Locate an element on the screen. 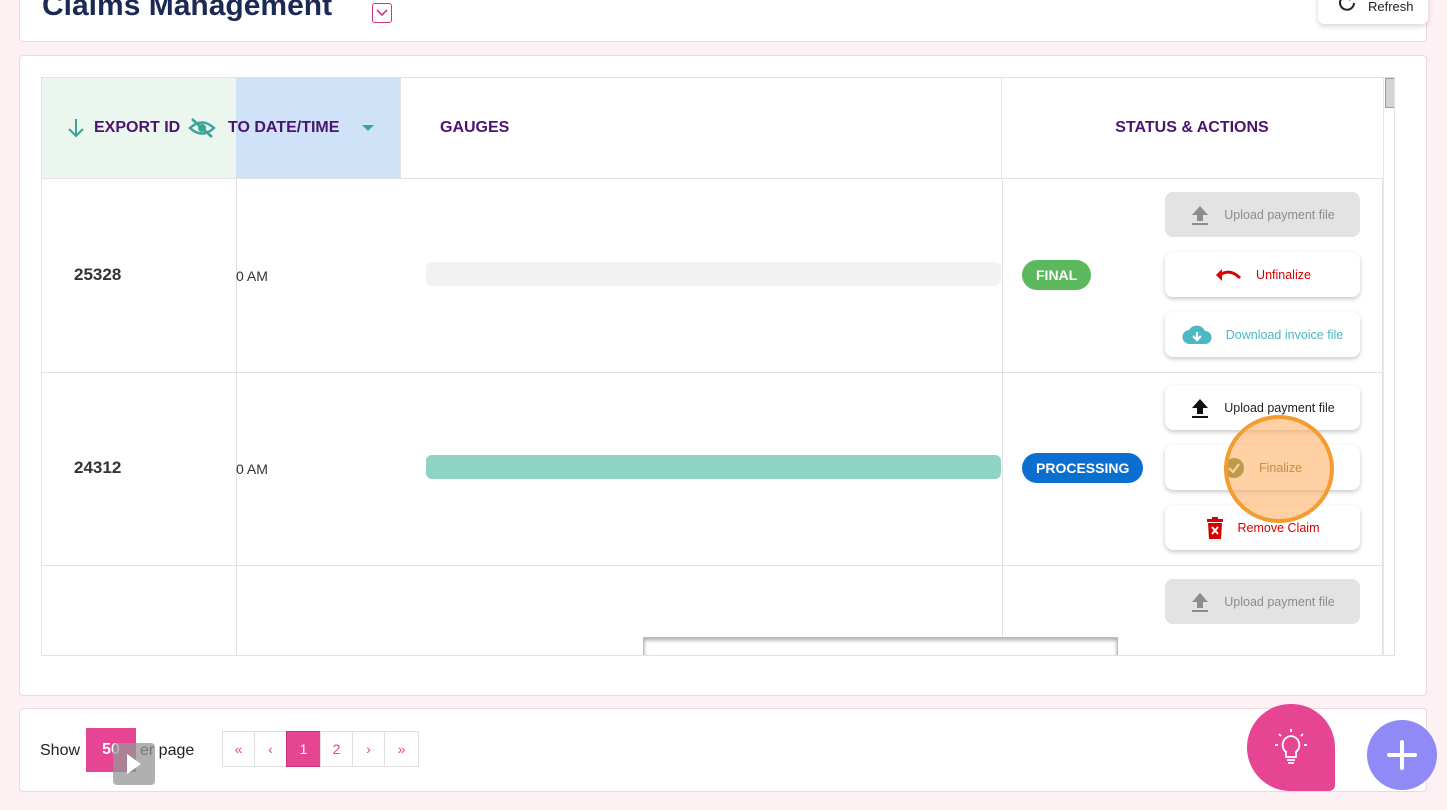  download-invoice-file-label: Download invoice file is located at coordinates (1284, 334).